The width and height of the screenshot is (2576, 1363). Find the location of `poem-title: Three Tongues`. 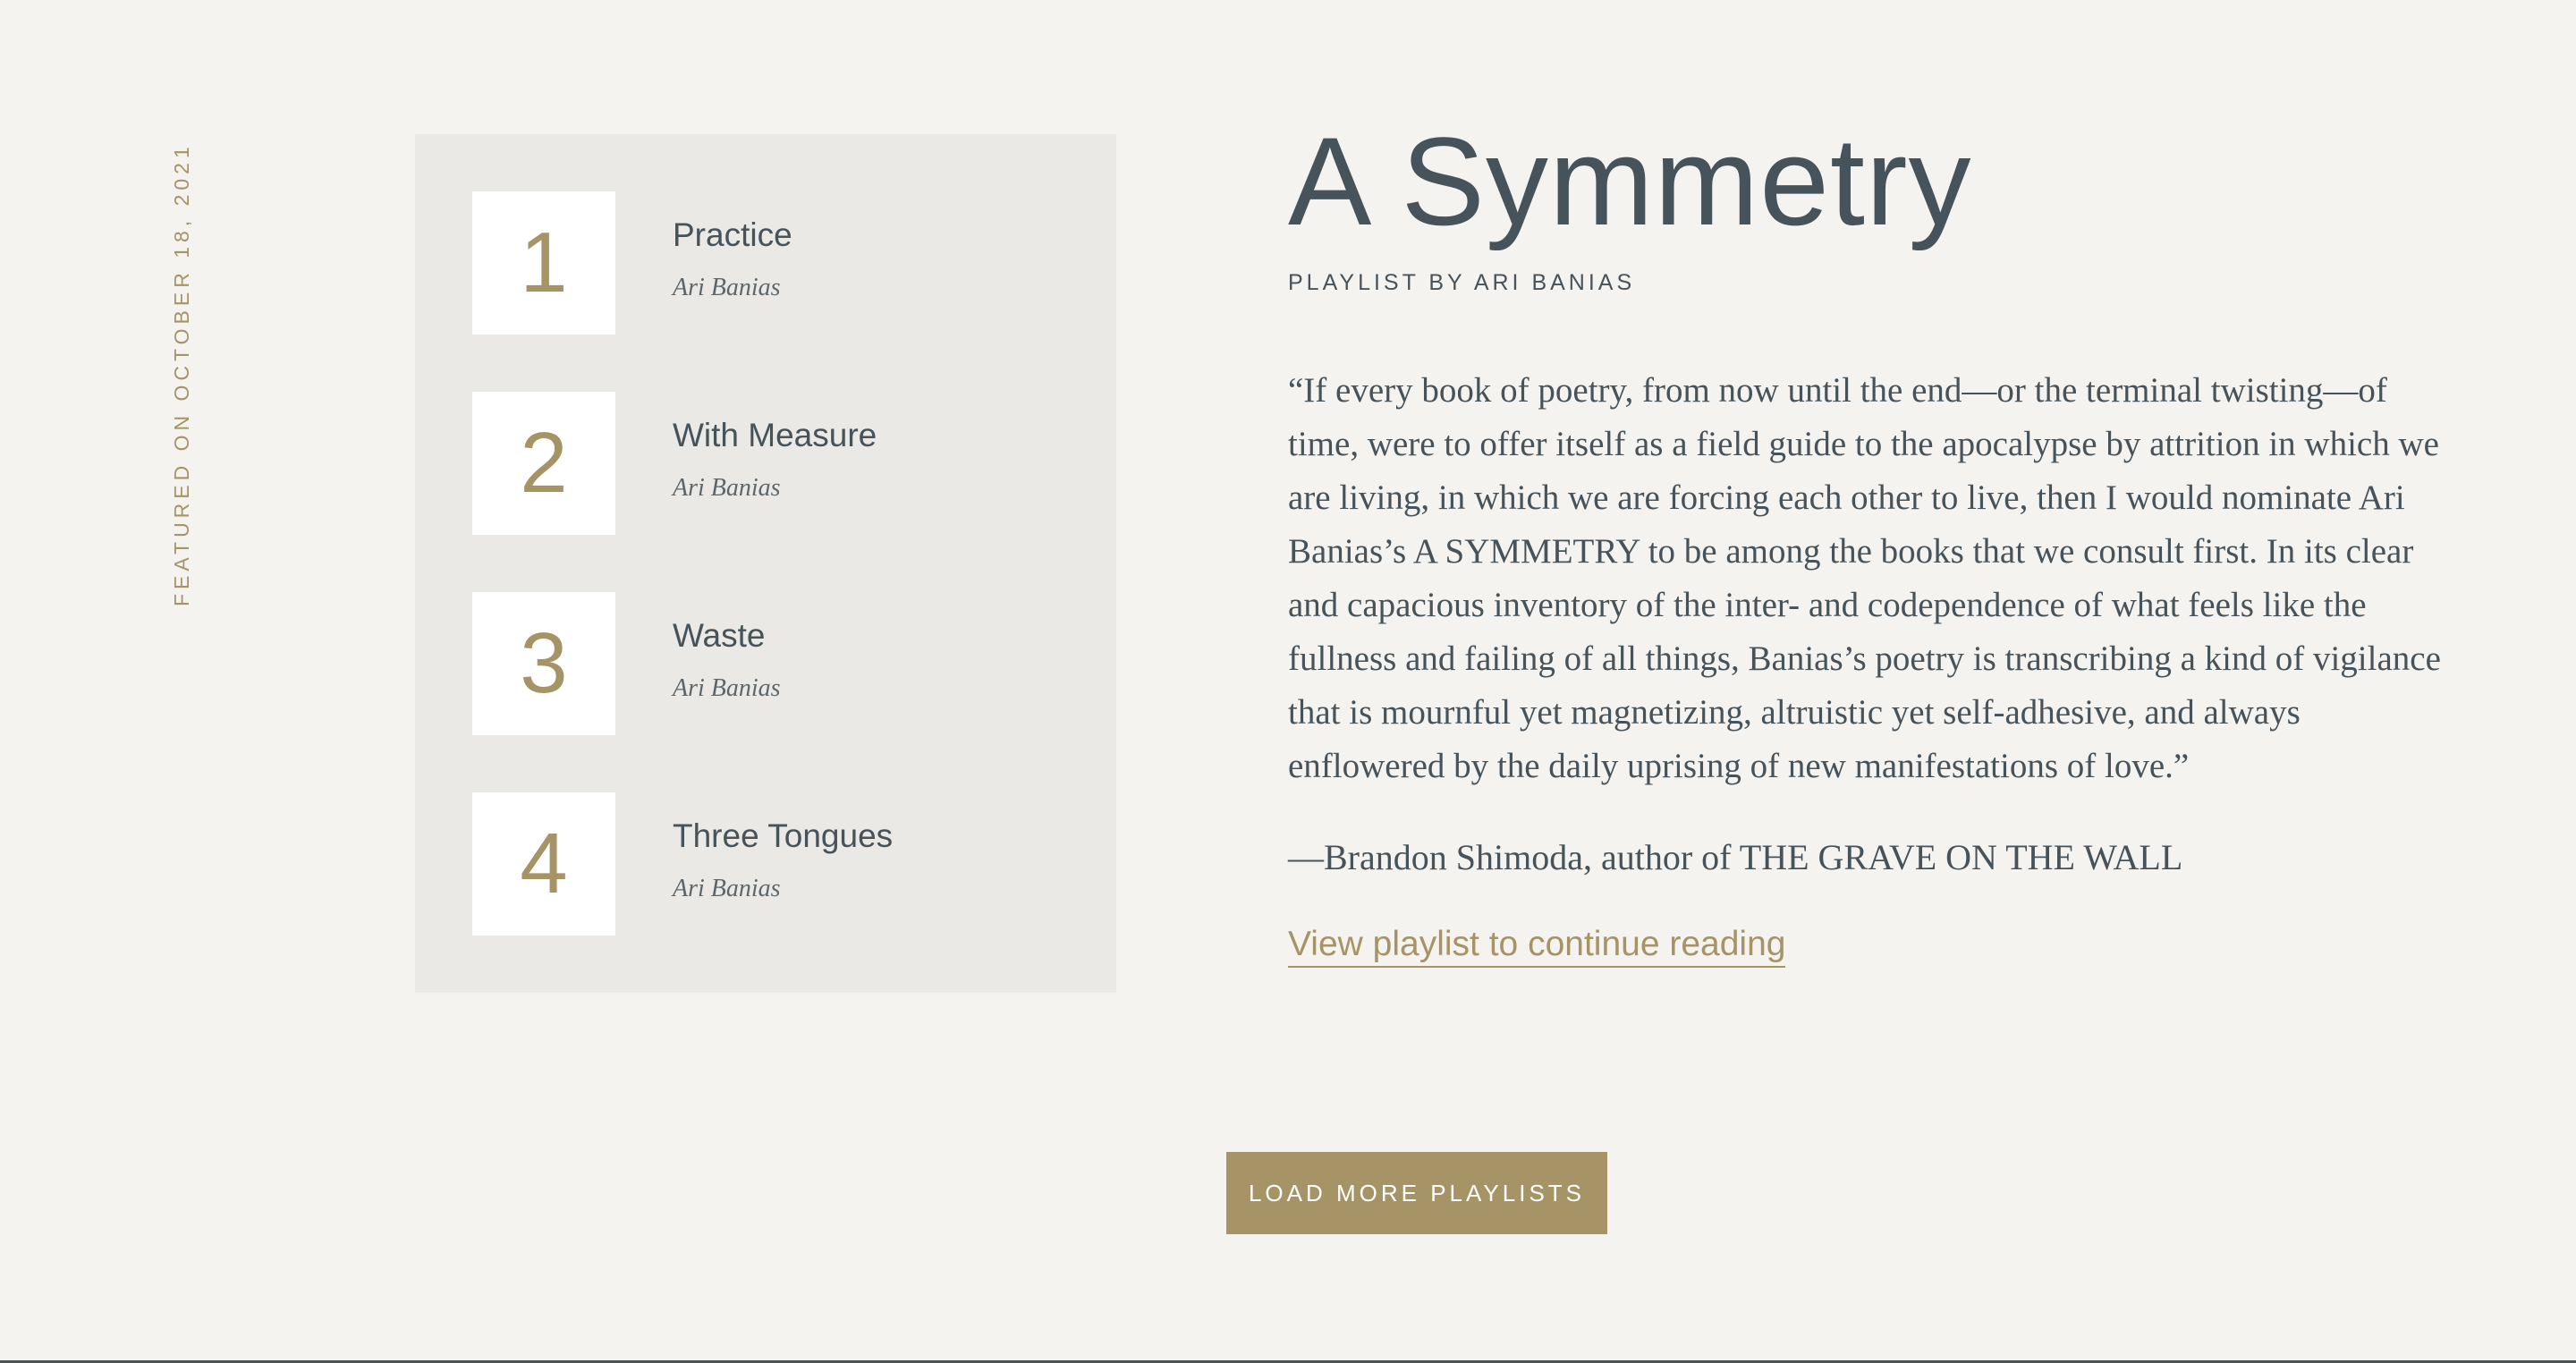

poem-title: Three Tongues is located at coordinates (783, 836).